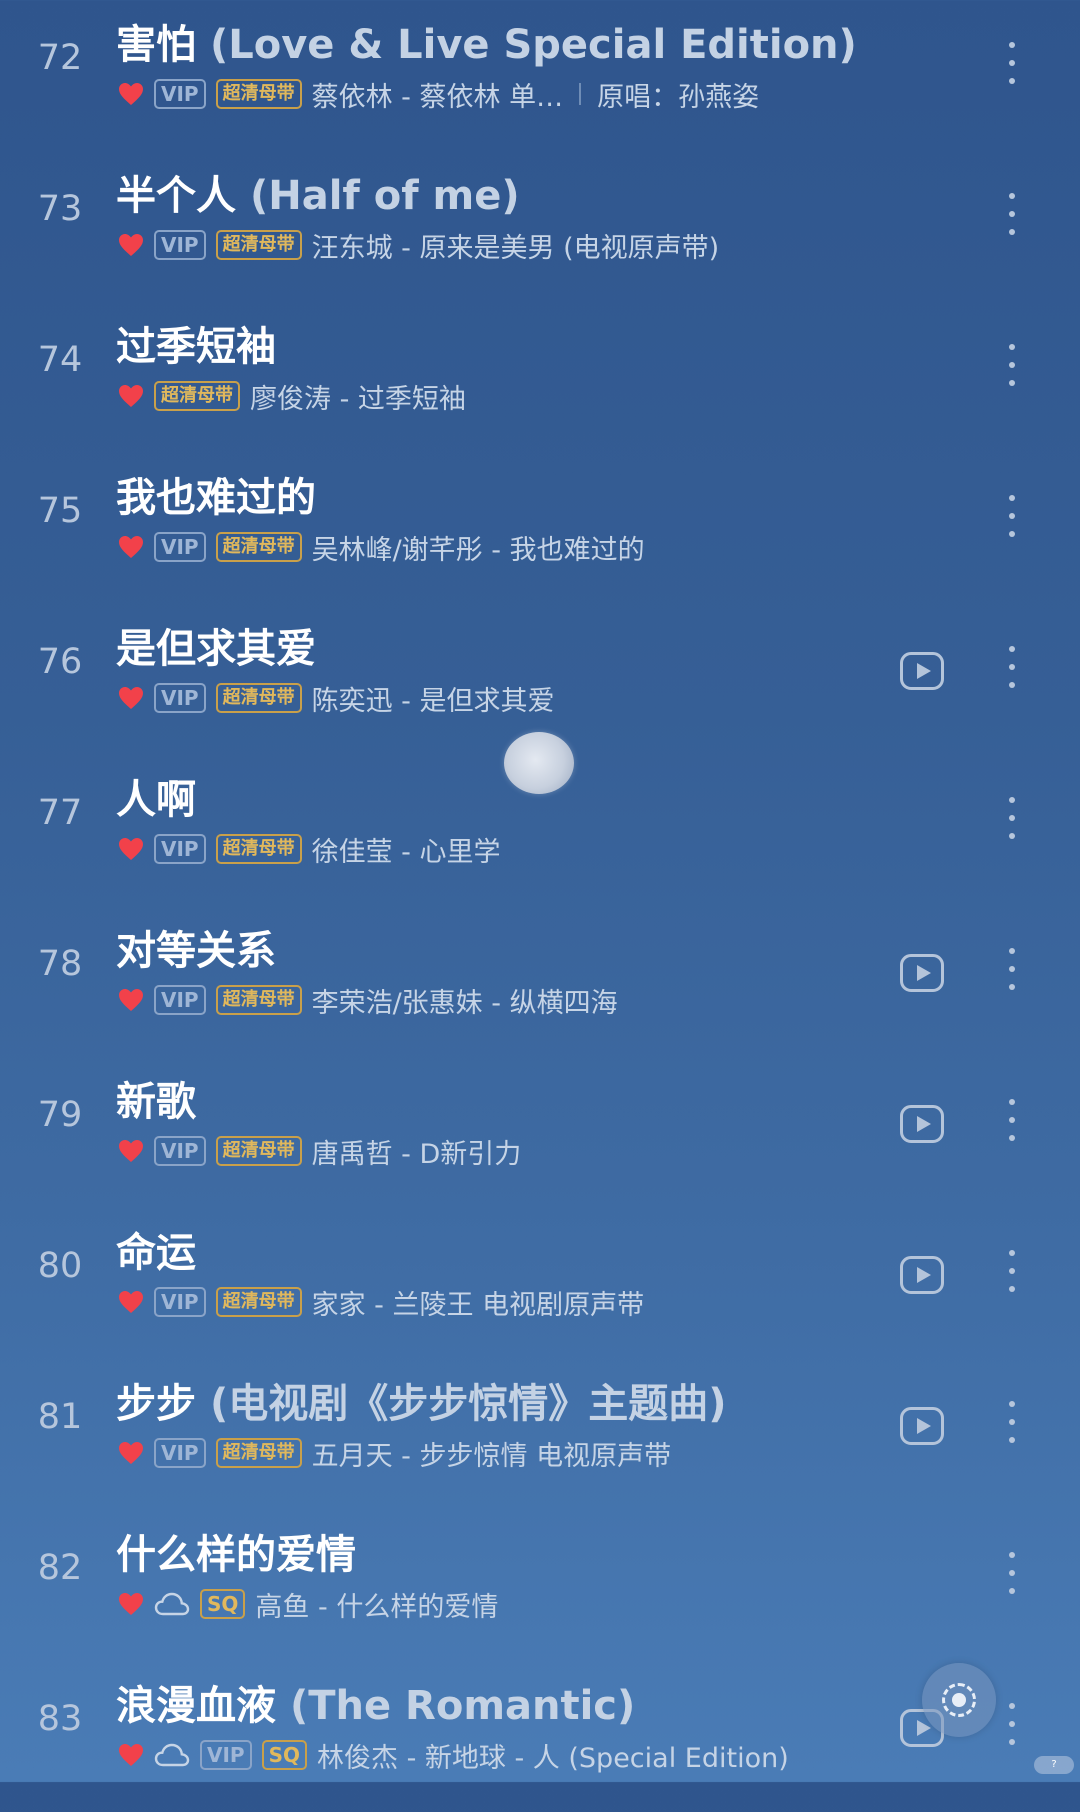  I want to click on song-title: 浪漫血液 (The Romantic), so click(523, 1702).